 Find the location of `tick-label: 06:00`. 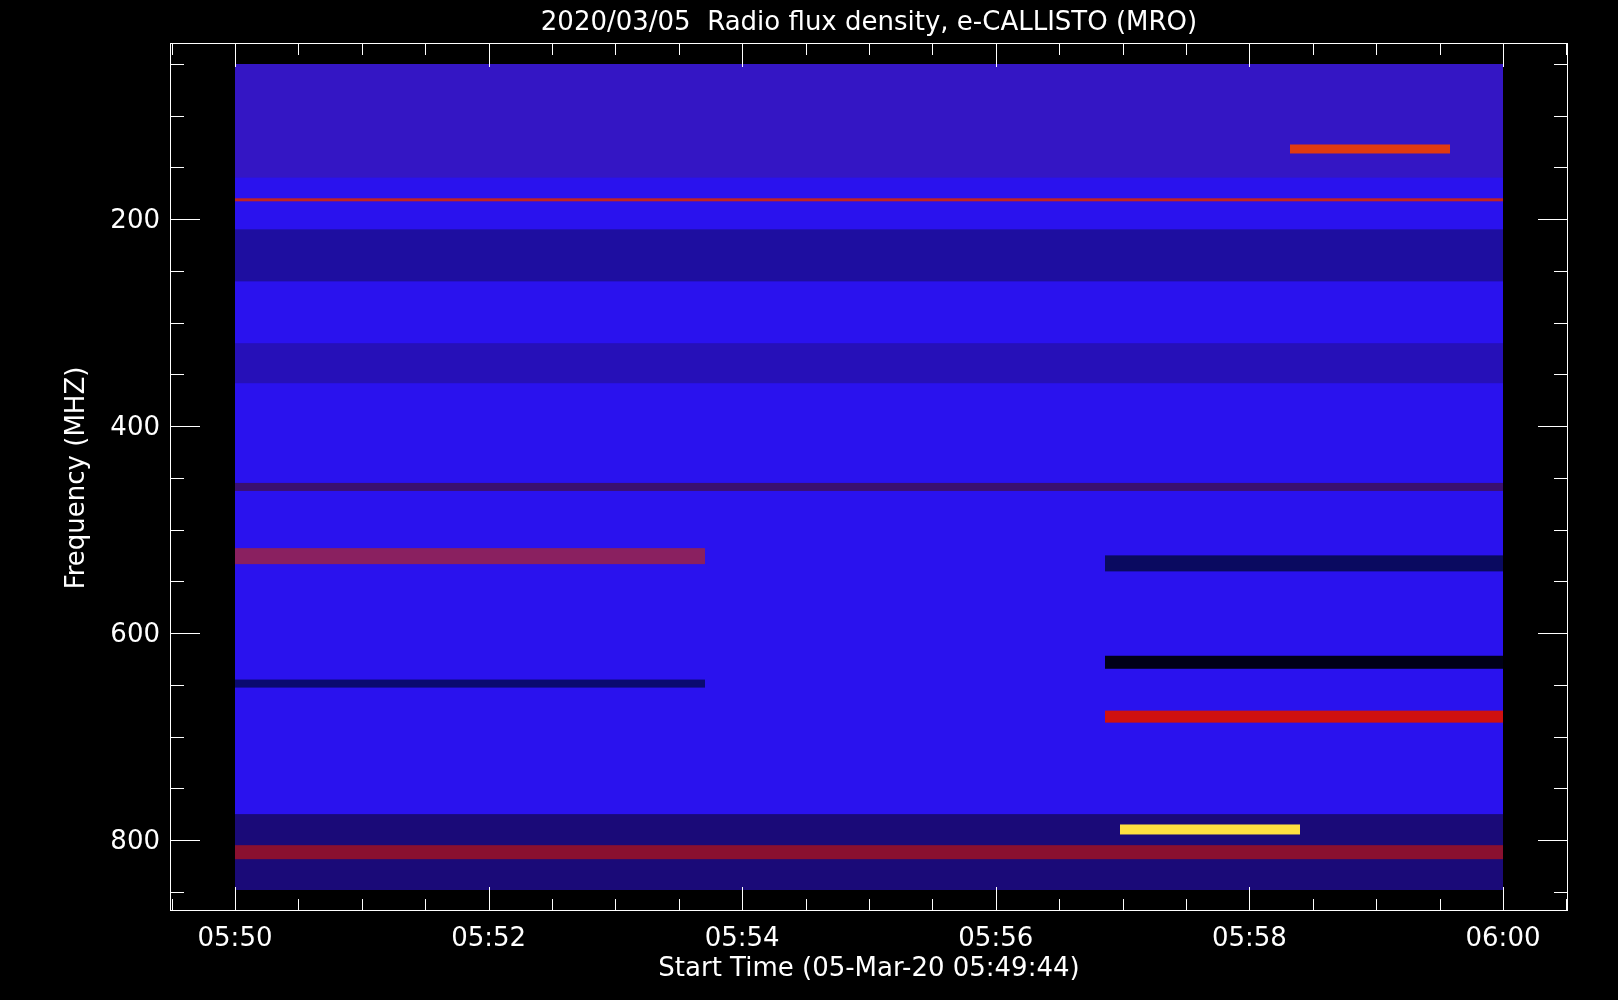

tick-label: 06:00 is located at coordinates (1503, 937).